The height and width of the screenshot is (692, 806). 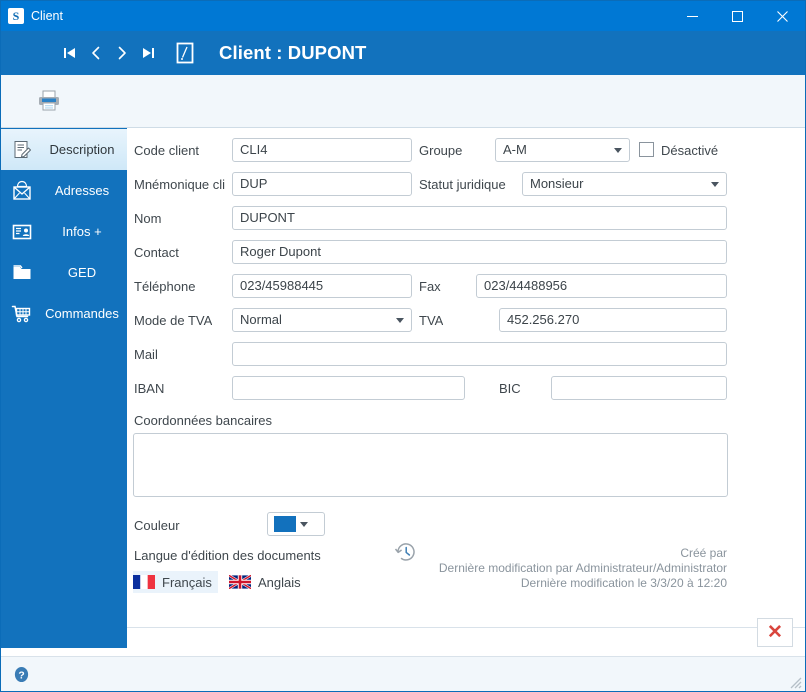 I want to click on mail-label: Mail, so click(x=146, y=354).